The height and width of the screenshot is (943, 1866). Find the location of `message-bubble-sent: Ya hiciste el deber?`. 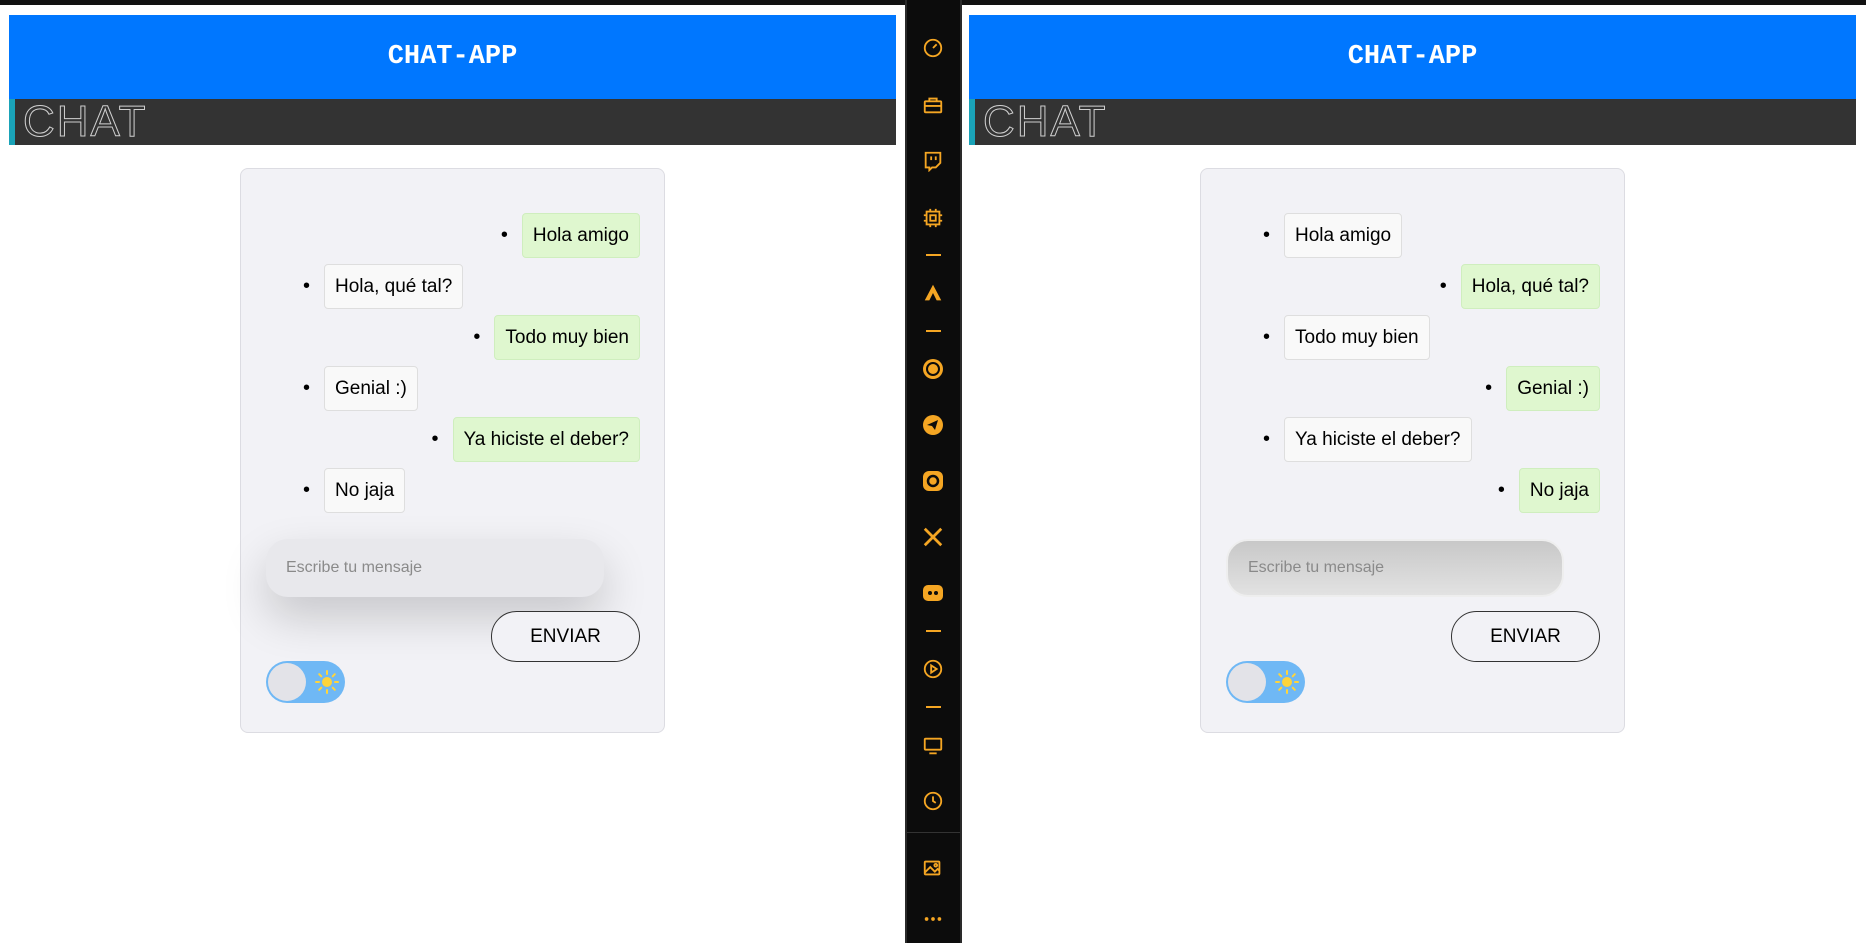

message-bubble-sent: Ya hiciste el deber? is located at coordinates (546, 439).